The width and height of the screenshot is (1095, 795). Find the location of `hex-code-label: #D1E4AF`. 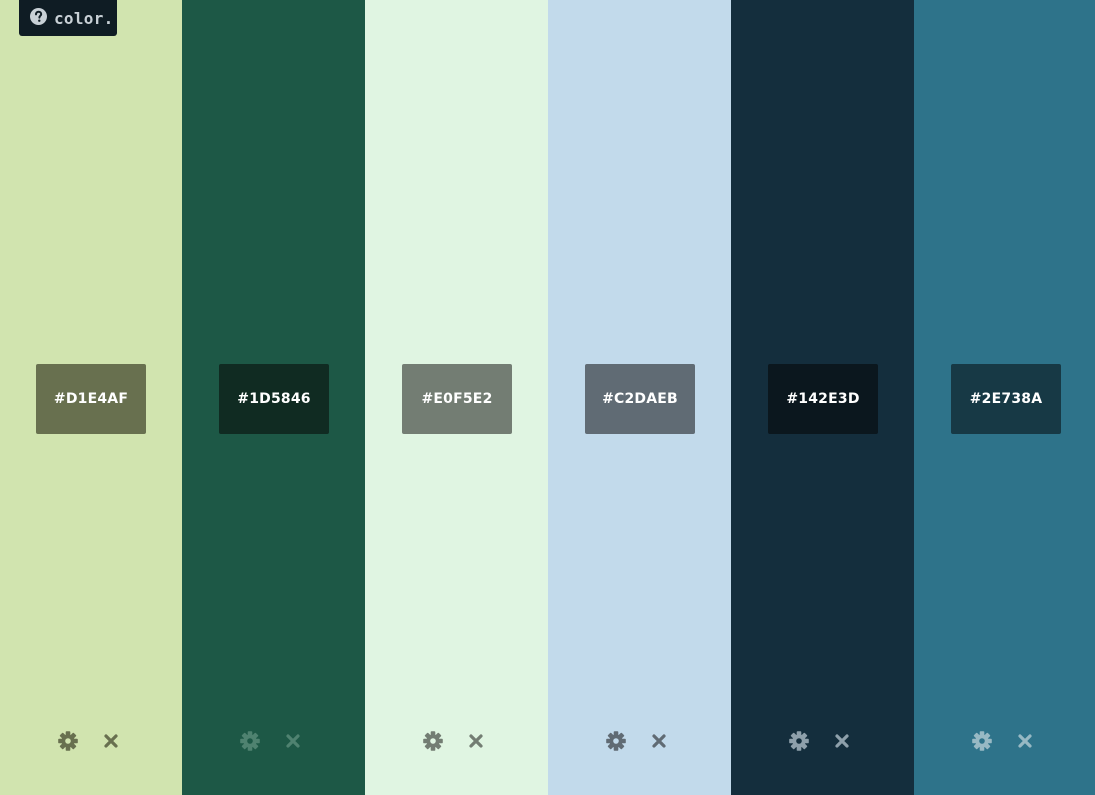

hex-code-label: #D1E4AF is located at coordinates (91, 399).